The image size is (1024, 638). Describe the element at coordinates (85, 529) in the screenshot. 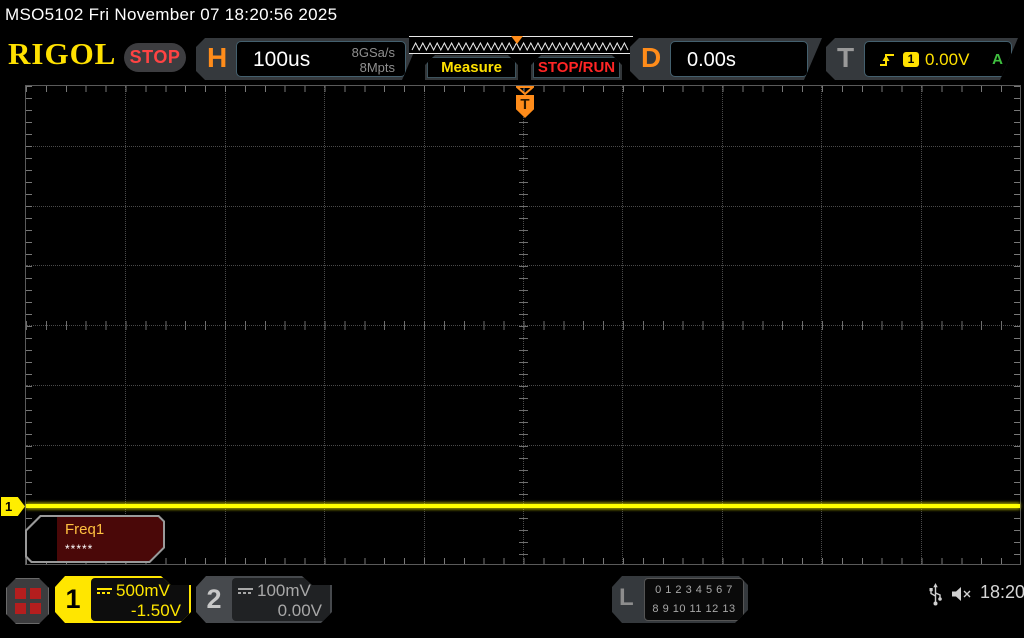

I see `measurement-name: Freq1` at that location.